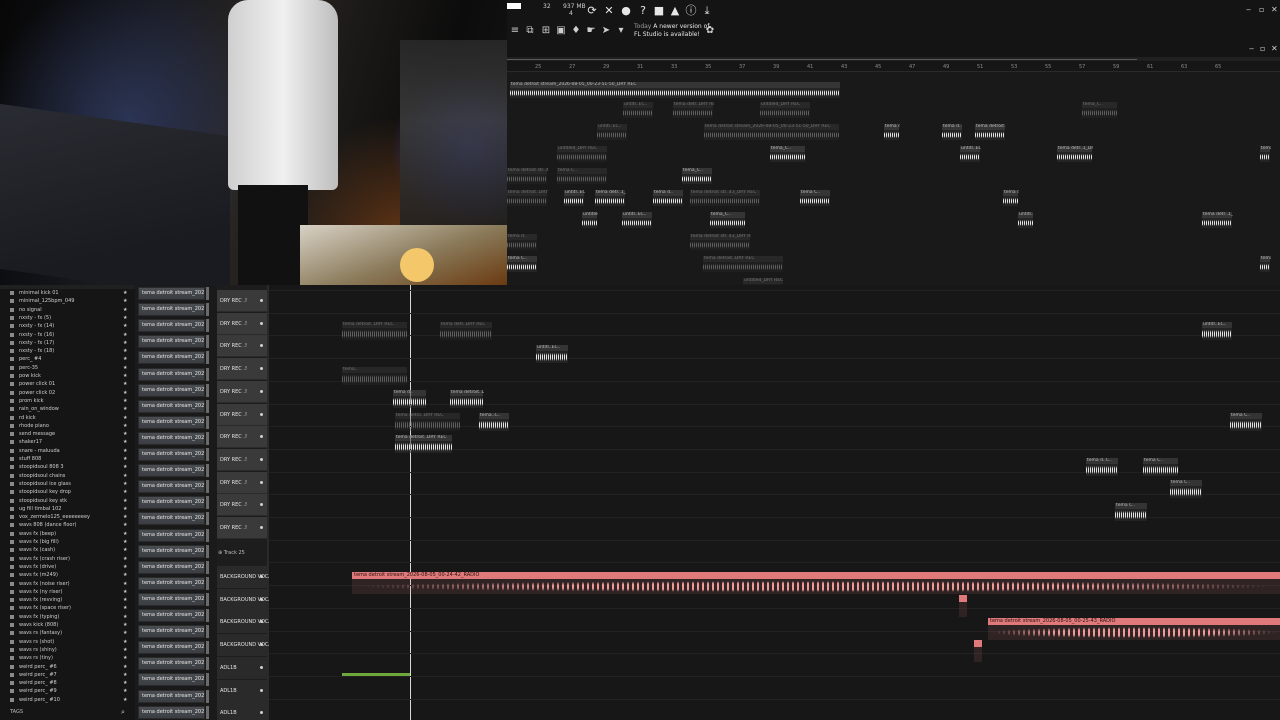  Describe the element at coordinates (67, 575) in the screenshot. I see `browser-item: wavs fx (m249) ★` at that location.